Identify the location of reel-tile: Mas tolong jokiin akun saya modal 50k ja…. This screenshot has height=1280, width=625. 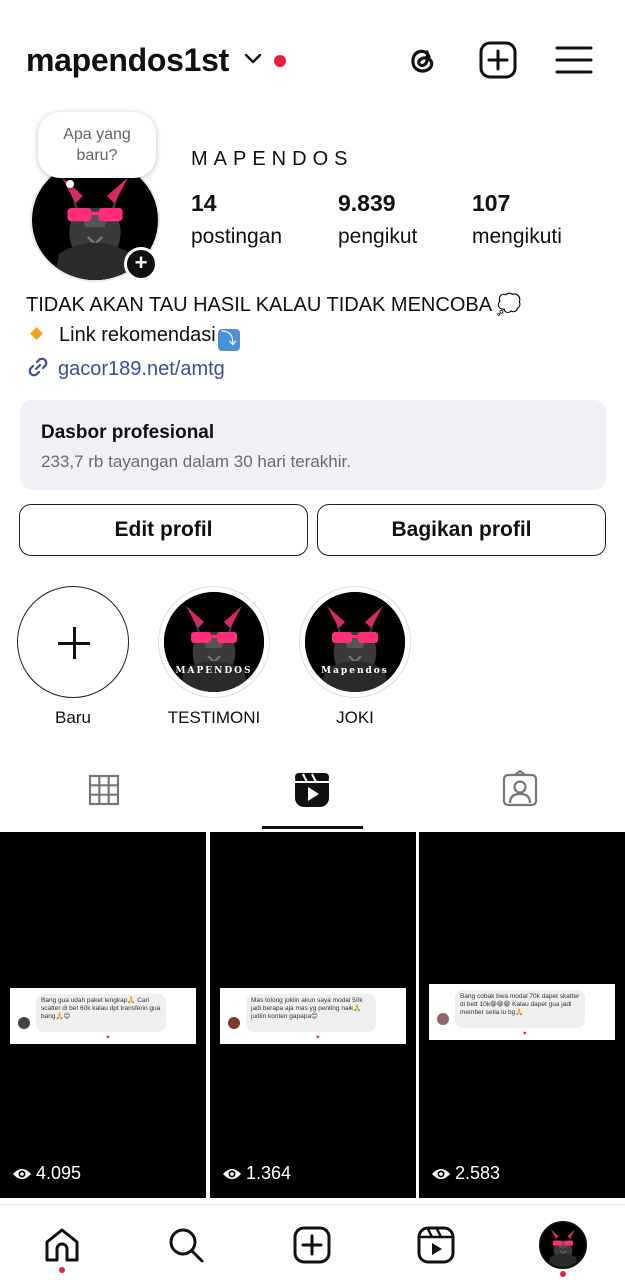
(313, 1015).